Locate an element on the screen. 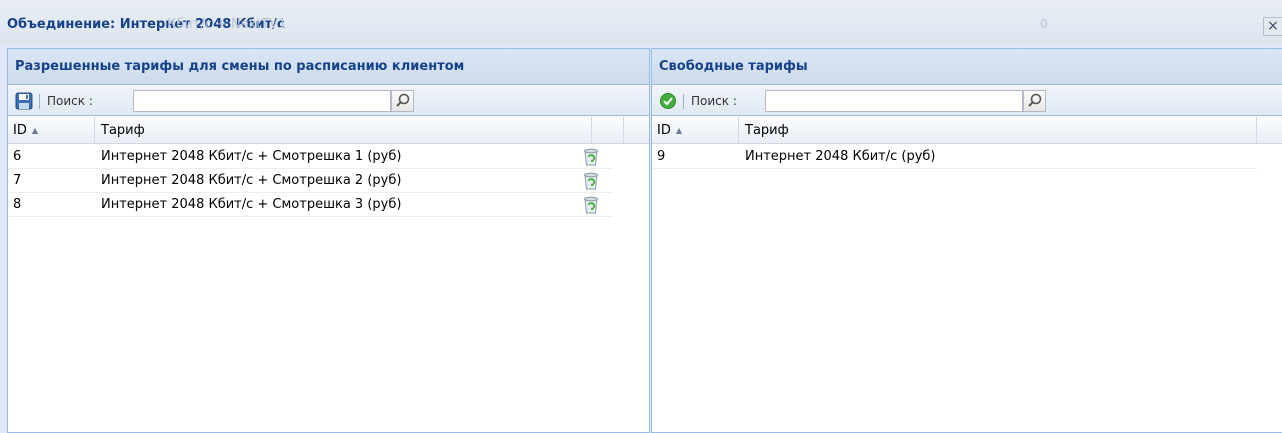 This screenshot has height=433, width=1282. allowed-tariffs-toolbar: Поиск : is located at coordinates (328, 101).